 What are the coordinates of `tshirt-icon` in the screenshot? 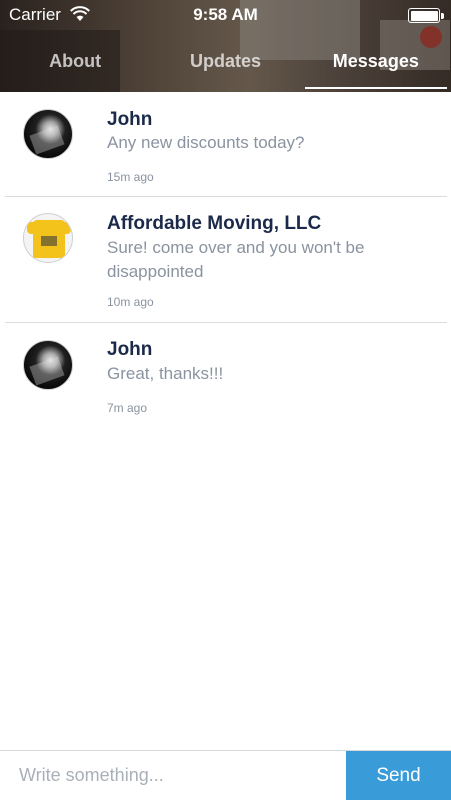 It's located at (49, 239).